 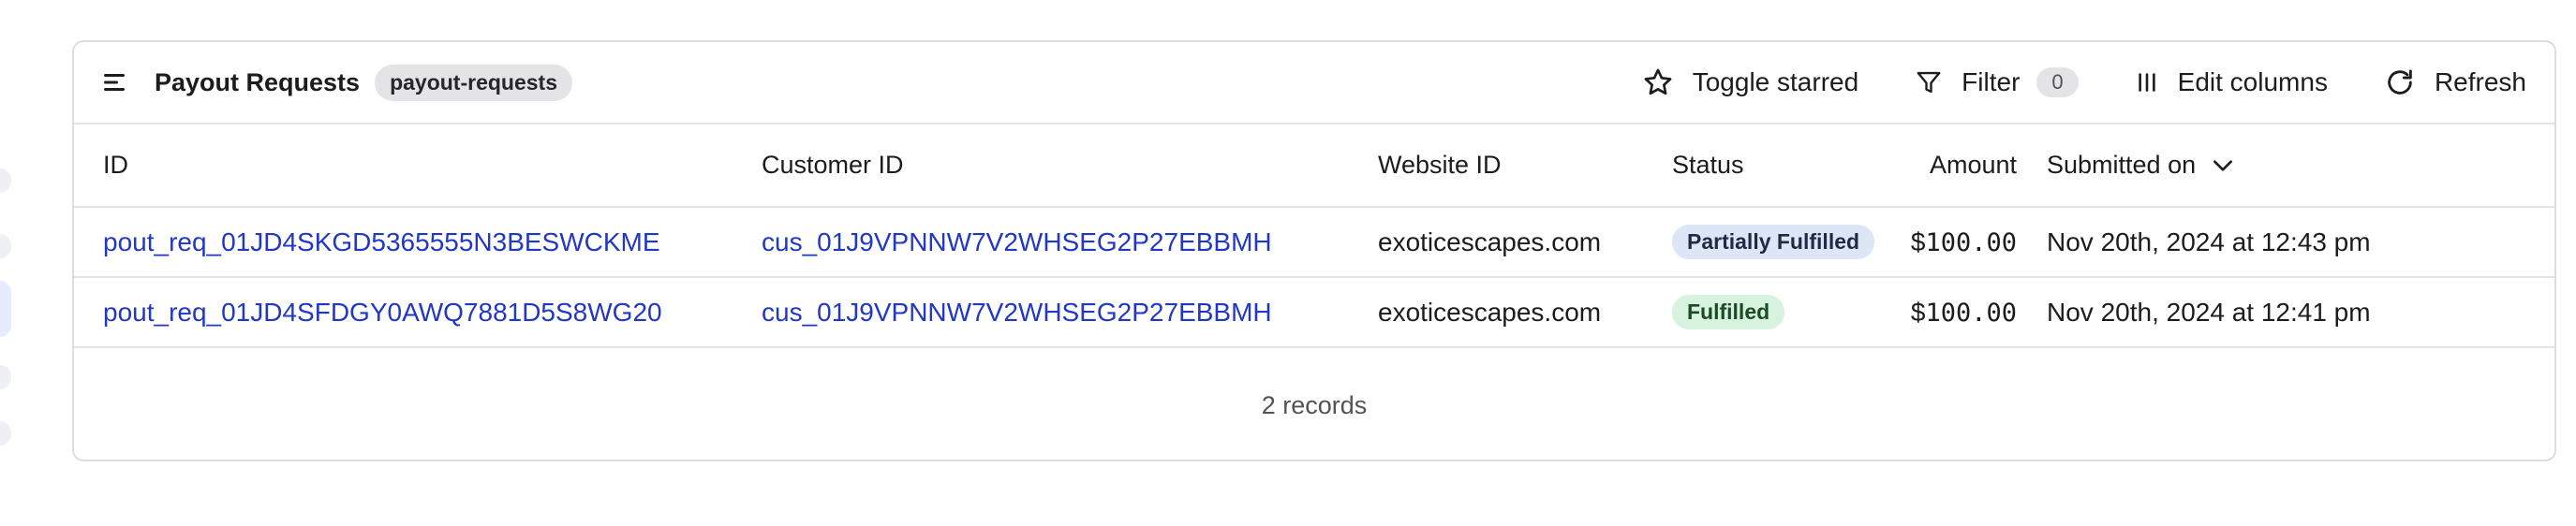 What do you see at coordinates (2209, 312) in the screenshot?
I see `submitted-on: Nov 20th, 2024 at 12:41 pm` at bounding box center [2209, 312].